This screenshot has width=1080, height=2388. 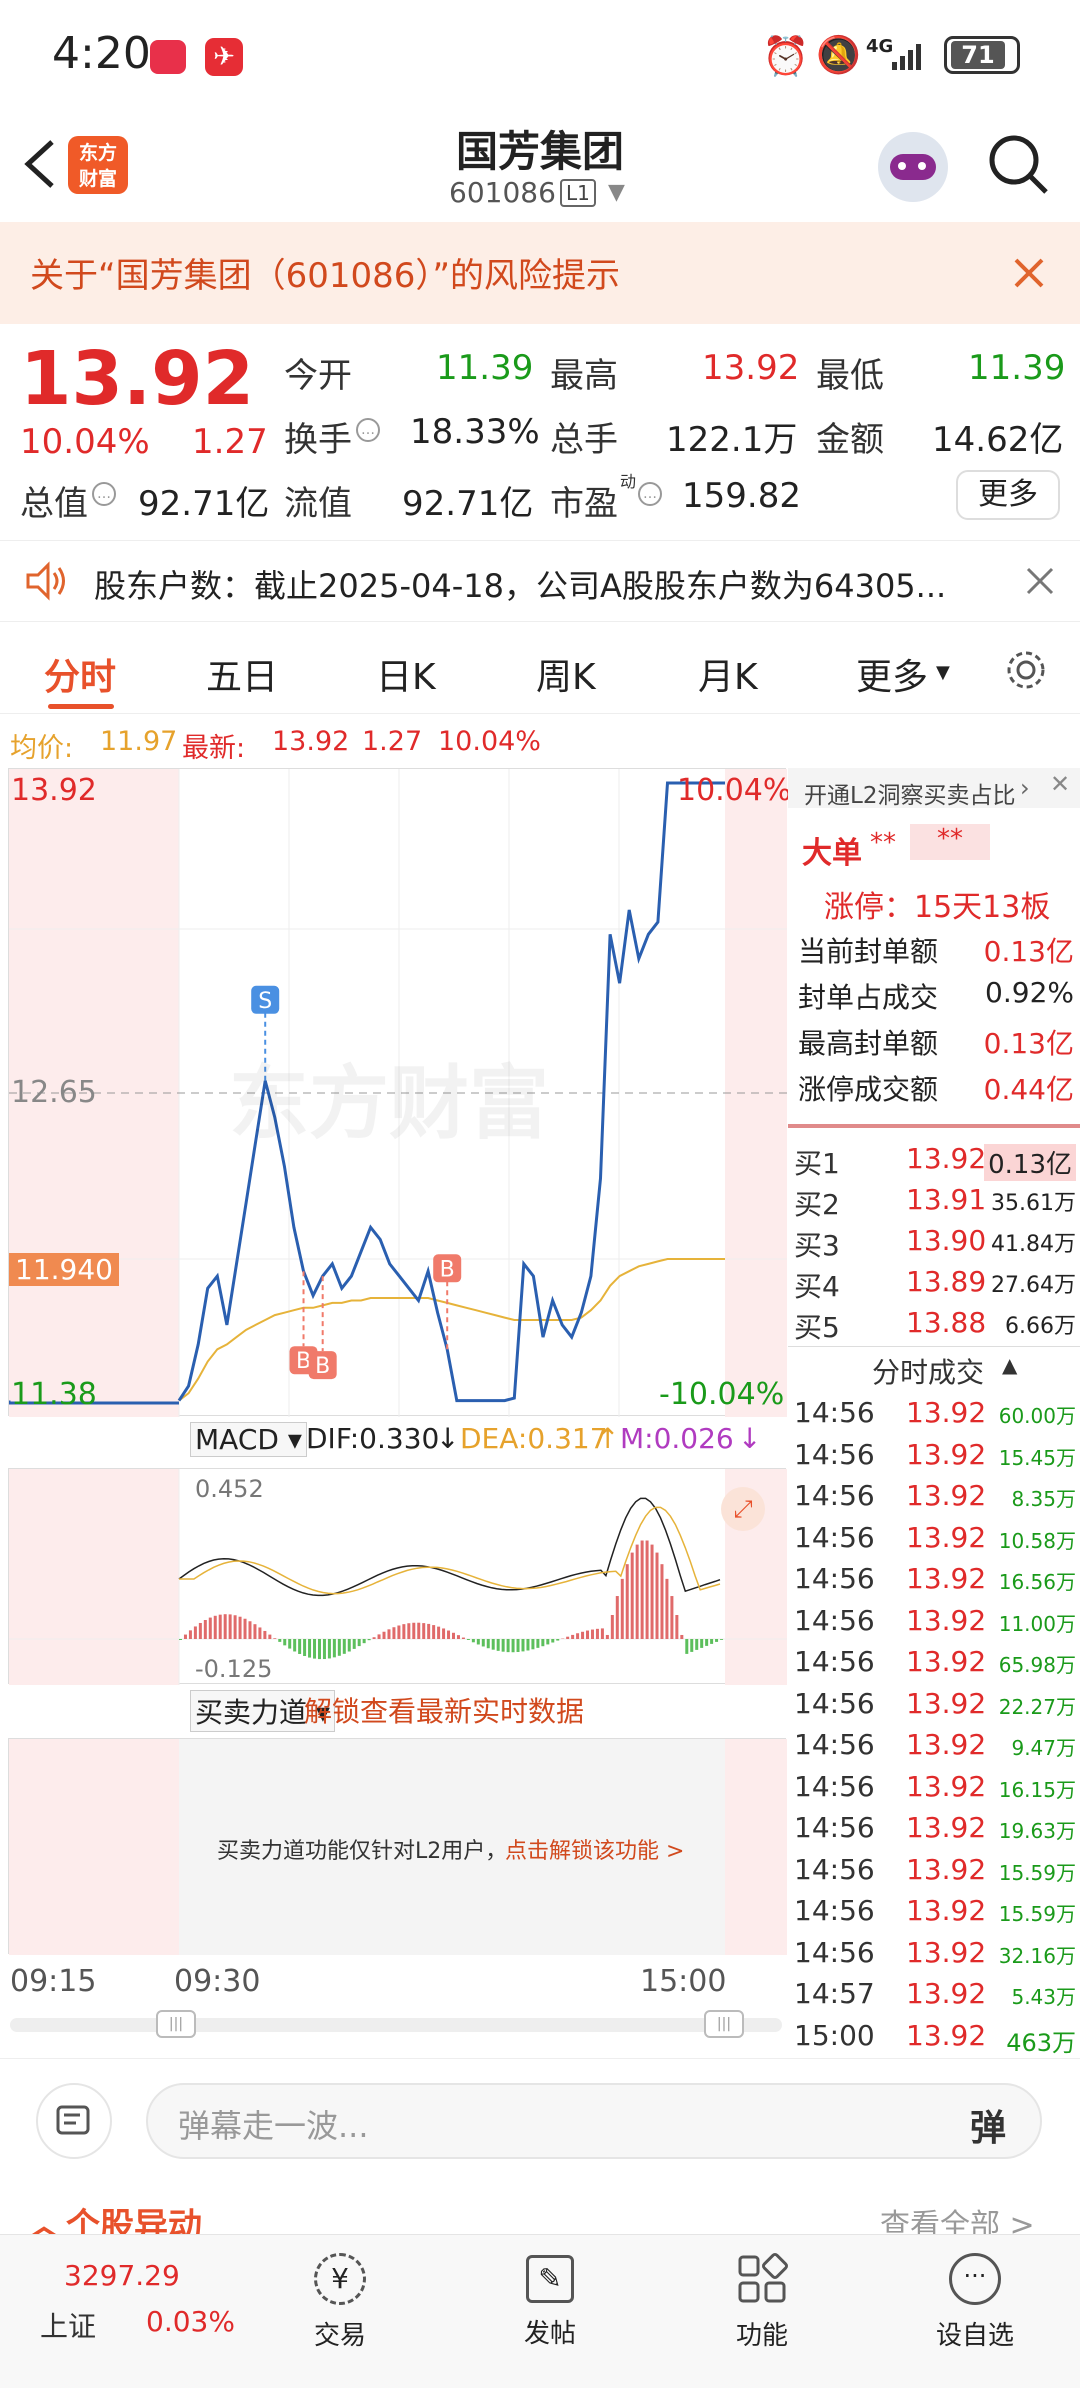 I want to click on nav-function: 功能, so click(x=762, y=2310).